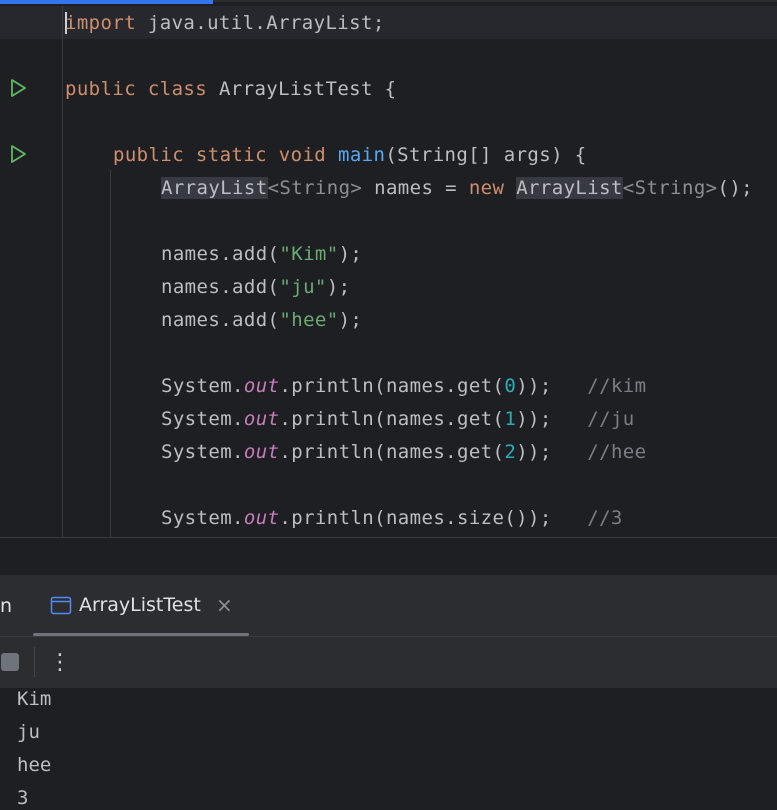  What do you see at coordinates (309, 253) in the screenshot?
I see `string-literal: "Kim"` at bounding box center [309, 253].